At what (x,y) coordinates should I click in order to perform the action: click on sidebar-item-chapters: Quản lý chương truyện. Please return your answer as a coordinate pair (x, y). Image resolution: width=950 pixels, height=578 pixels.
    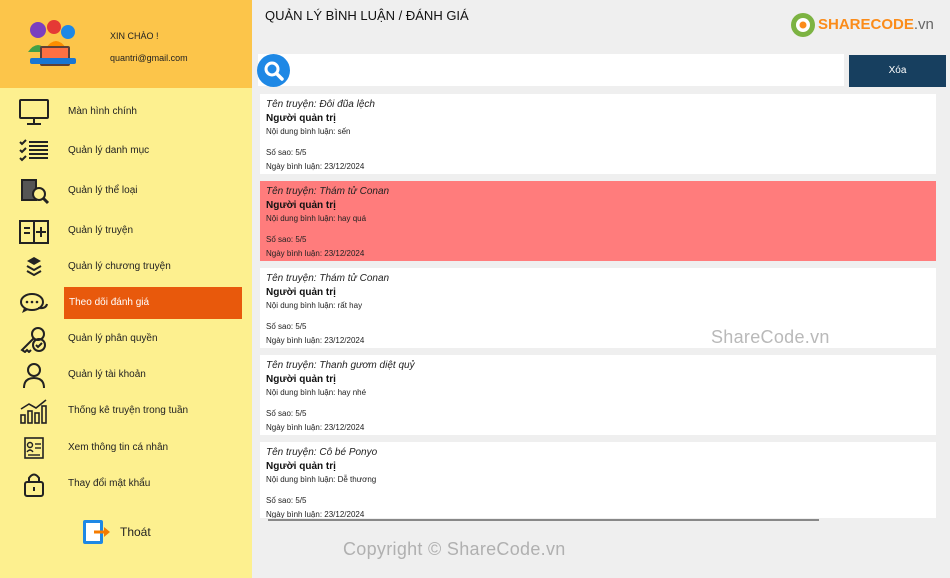
    Looking at the image, I should click on (126, 267).